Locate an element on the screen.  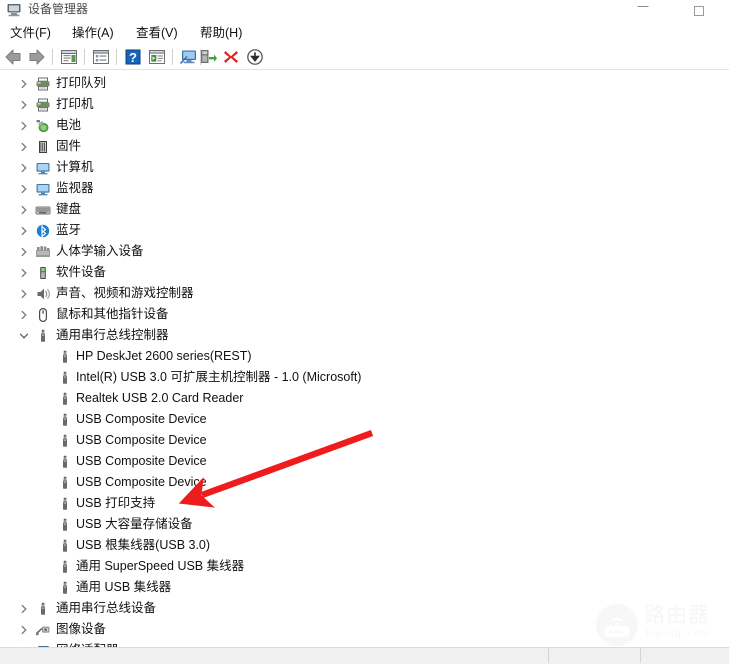
add-hardware-button is located at coordinates (207, 57).